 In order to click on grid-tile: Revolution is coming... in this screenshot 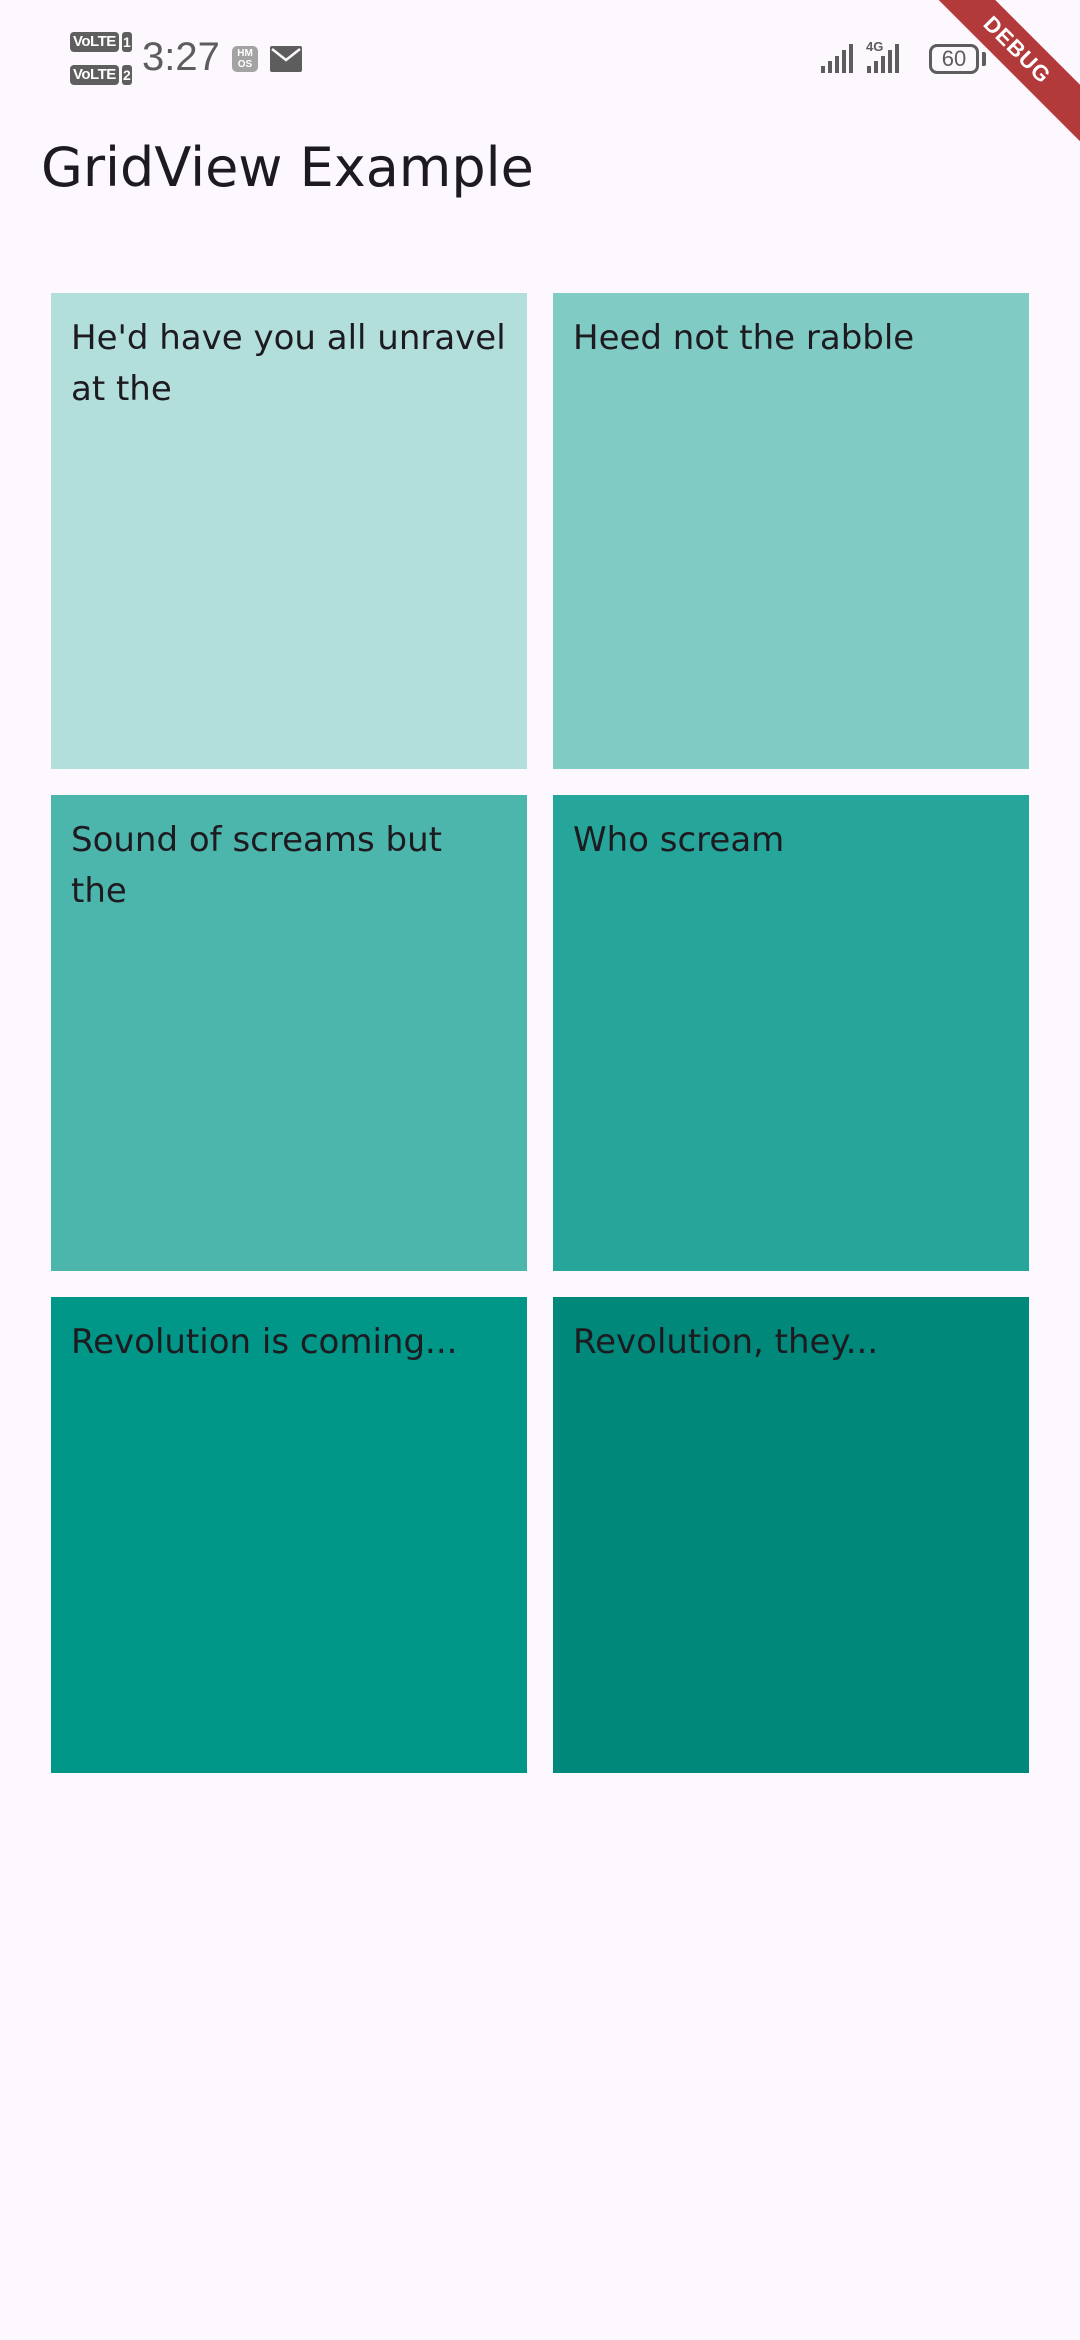, I will do `click(289, 1535)`.